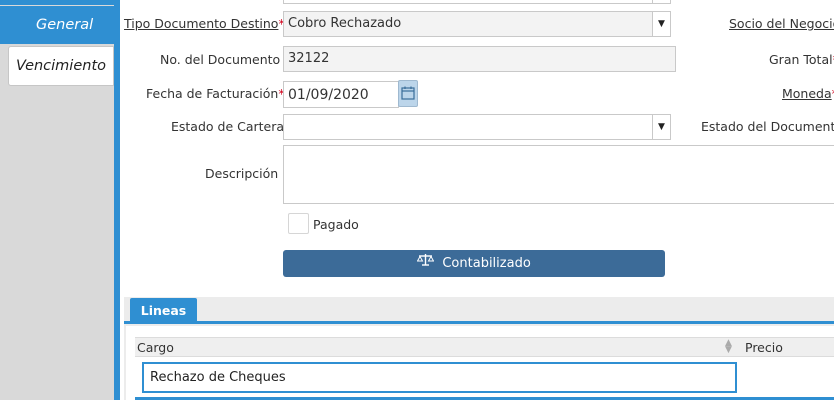  What do you see at coordinates (242, 173) in the screenshot?
I see `descripcion-label: Descripción` at bounding box center [242, 173].